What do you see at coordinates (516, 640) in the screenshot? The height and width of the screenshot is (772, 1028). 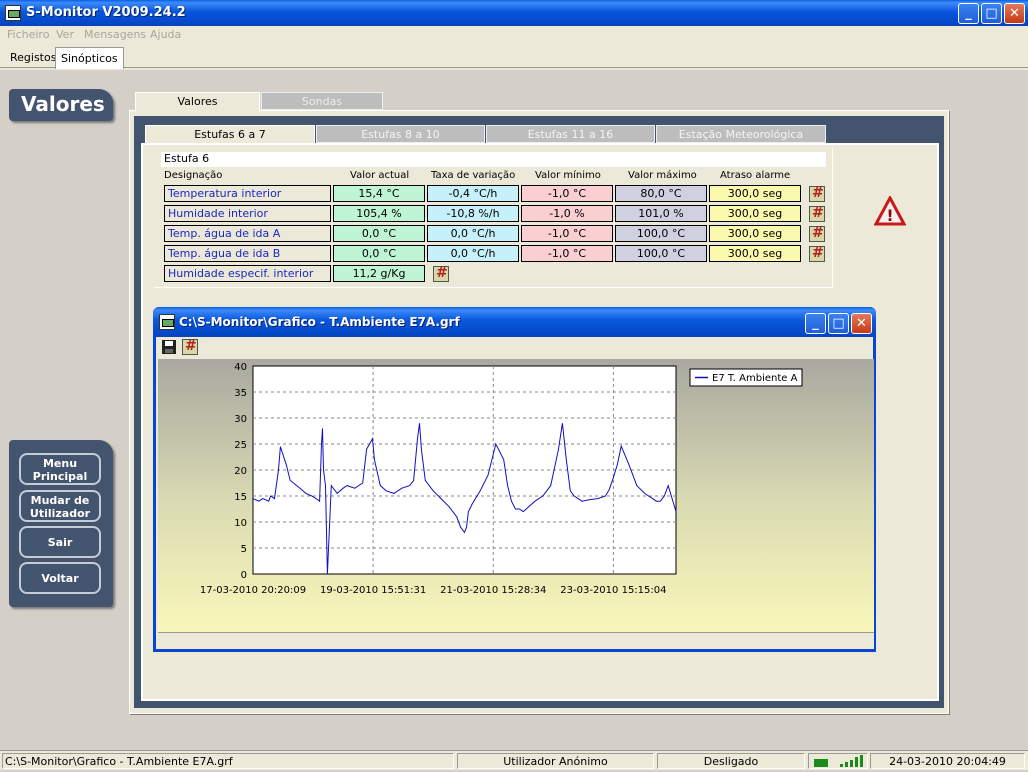 I see `graph-statusbar` at bounding box center [516, 640].